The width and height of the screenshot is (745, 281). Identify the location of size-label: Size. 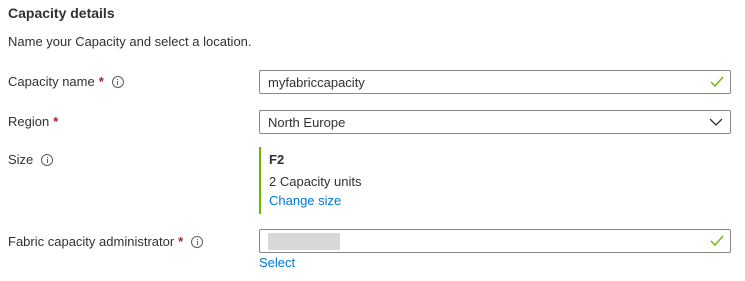
(31, 159).